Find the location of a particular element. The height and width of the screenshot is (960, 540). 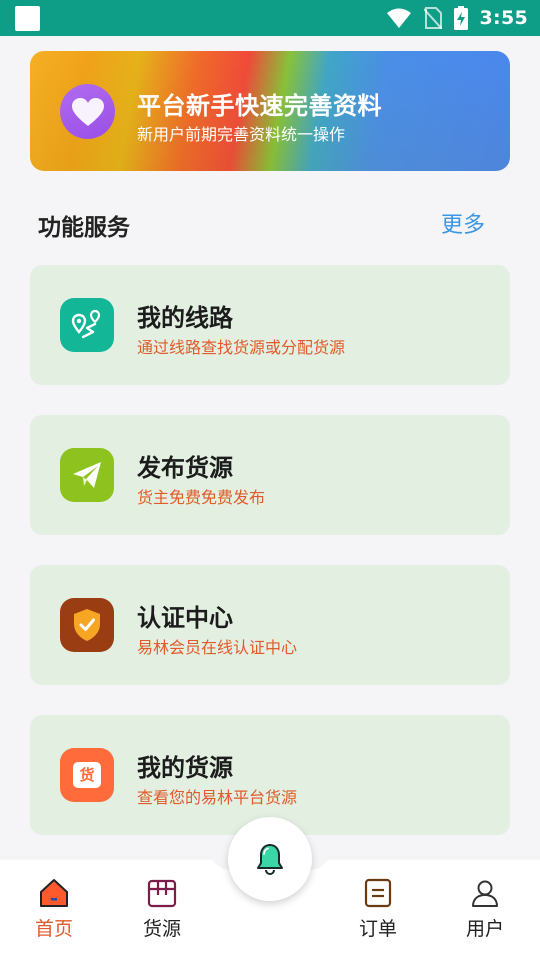

nav-orders: 订单 is located at coordinates (378, 909).